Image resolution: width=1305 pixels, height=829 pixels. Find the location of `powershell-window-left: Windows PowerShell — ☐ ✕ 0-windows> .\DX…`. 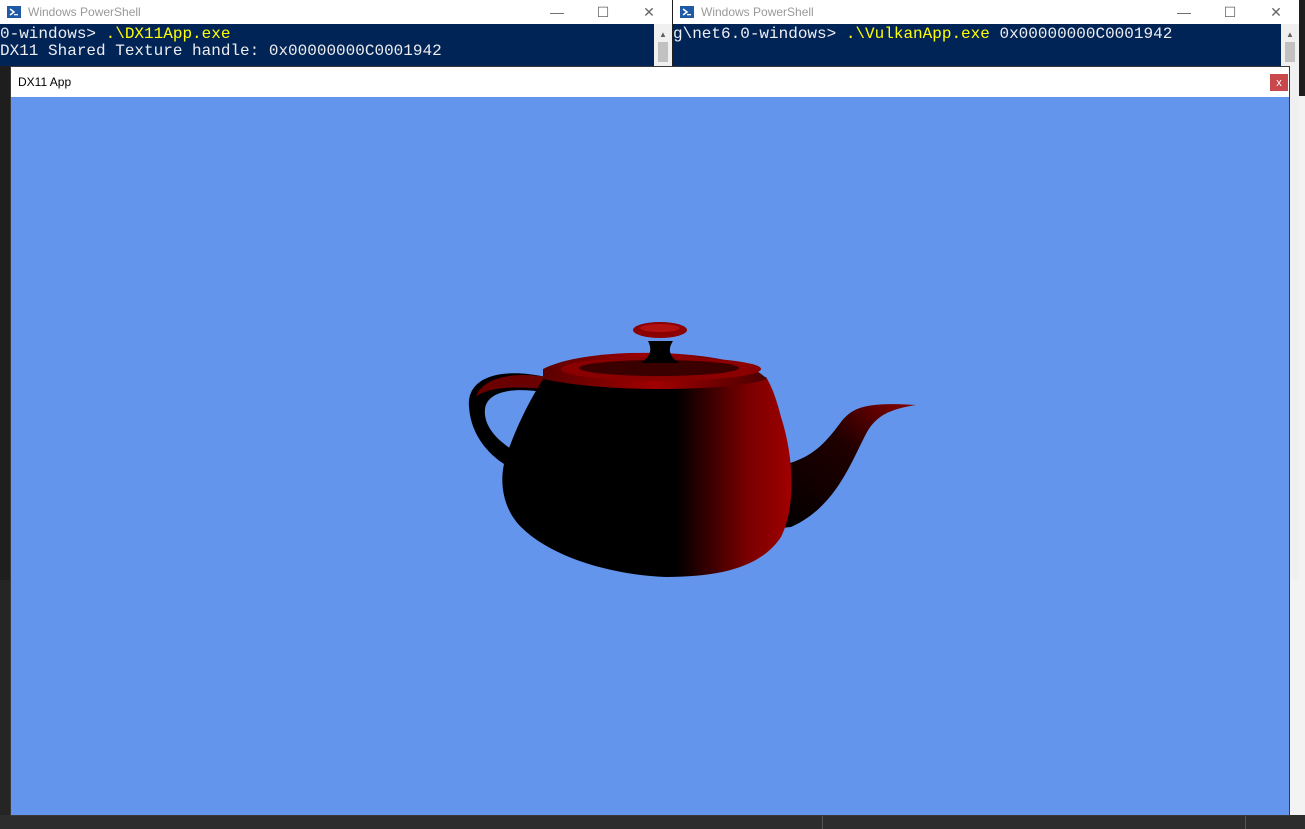

powershell-window-left: Windows PowerShell — ☐ ✕ 0-windows> .\DX… is located at coordinates (336, 33).